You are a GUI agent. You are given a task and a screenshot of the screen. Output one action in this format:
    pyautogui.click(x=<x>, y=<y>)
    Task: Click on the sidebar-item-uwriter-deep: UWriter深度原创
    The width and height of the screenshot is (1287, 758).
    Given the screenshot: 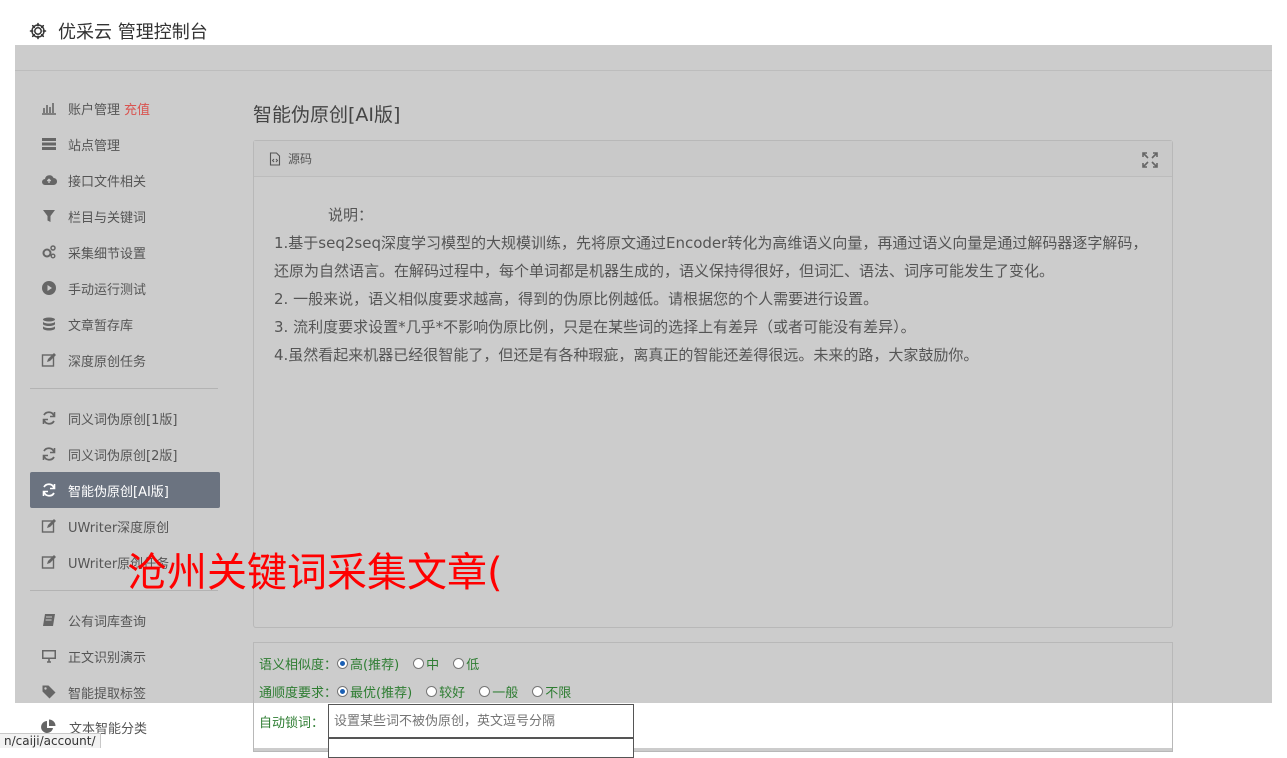 What is the action you would take?
    pyautogui.click(x=125, y=526)
    